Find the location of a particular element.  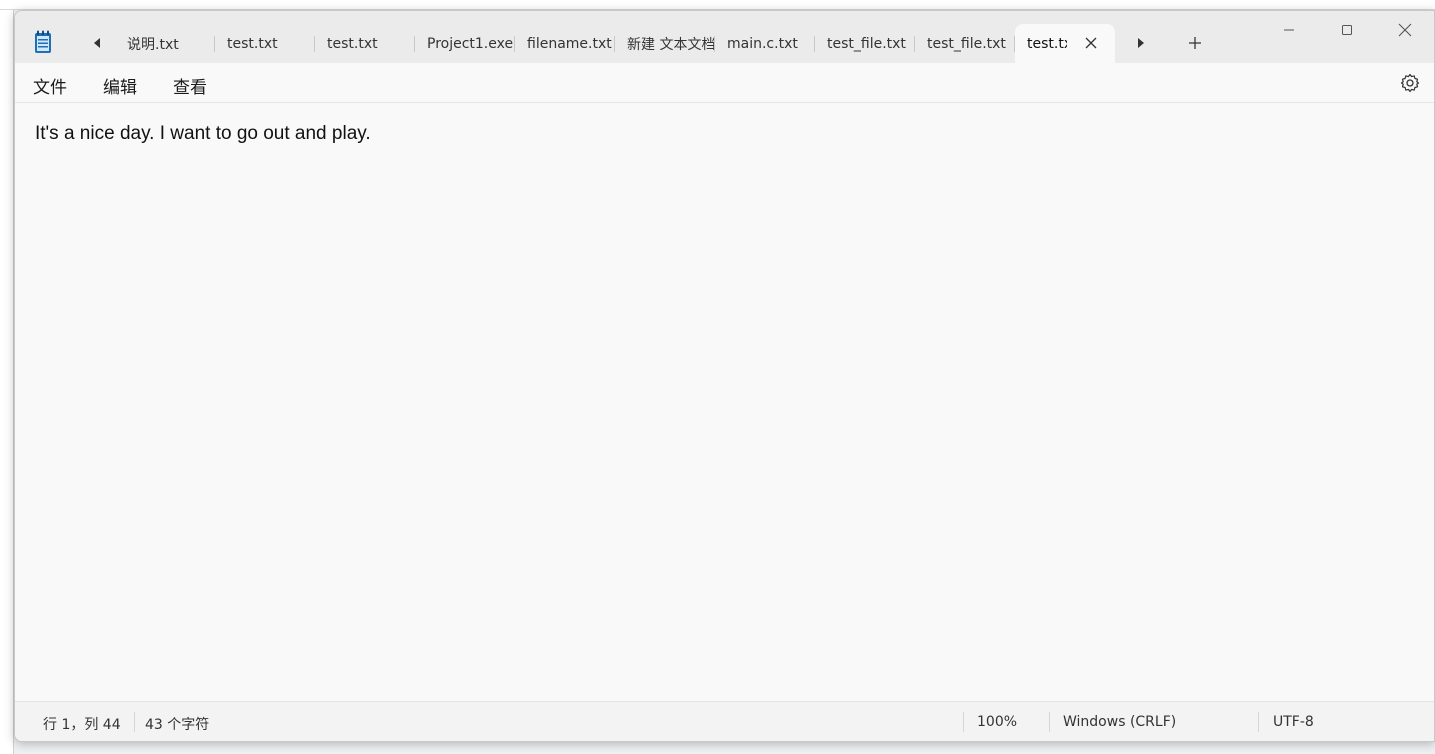

menu-edit: 编辑 is located at coordinates (120, 85).